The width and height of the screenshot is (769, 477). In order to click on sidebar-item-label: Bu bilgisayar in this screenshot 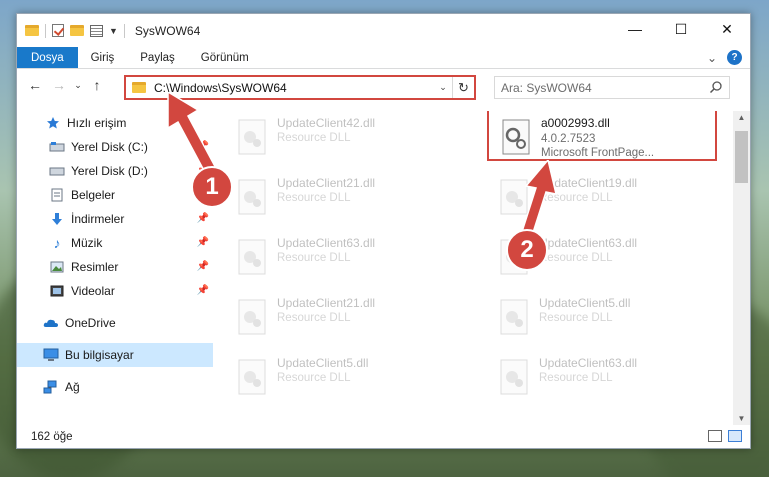, I will do `click(99, 355)`.